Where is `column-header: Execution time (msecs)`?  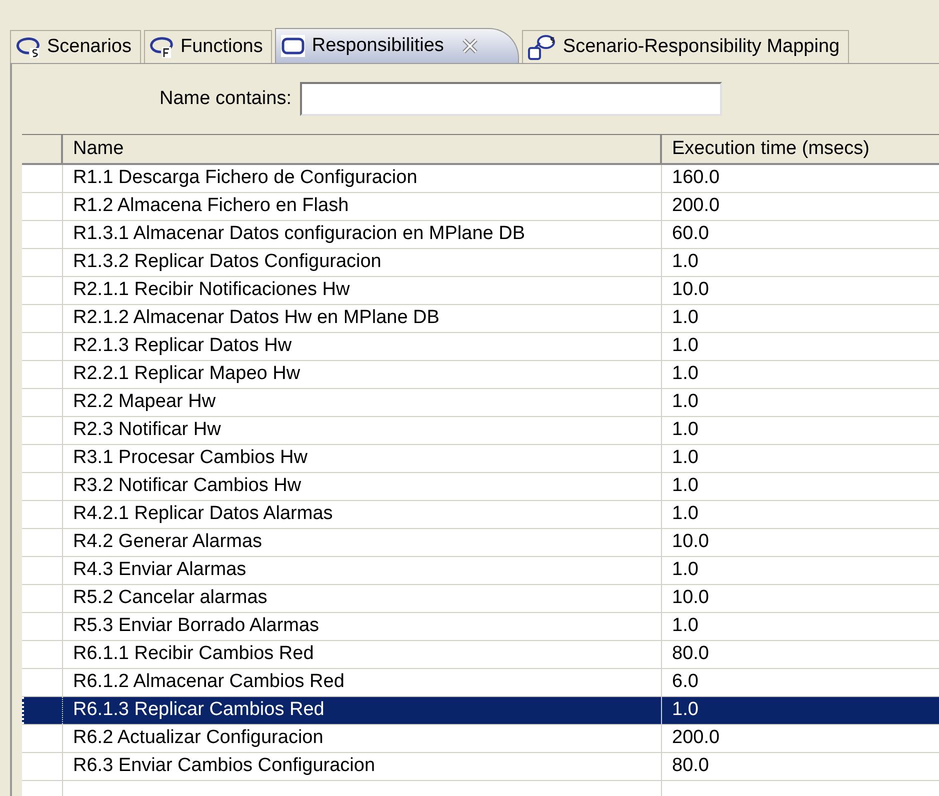
column-header: Execution time (msecs) is located at coordinates (800, 149).